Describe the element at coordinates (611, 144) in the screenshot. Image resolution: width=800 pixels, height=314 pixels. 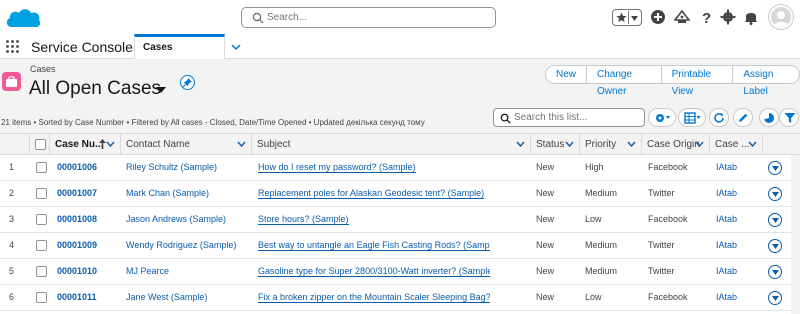
I see `column-priority: Priority` at that location.